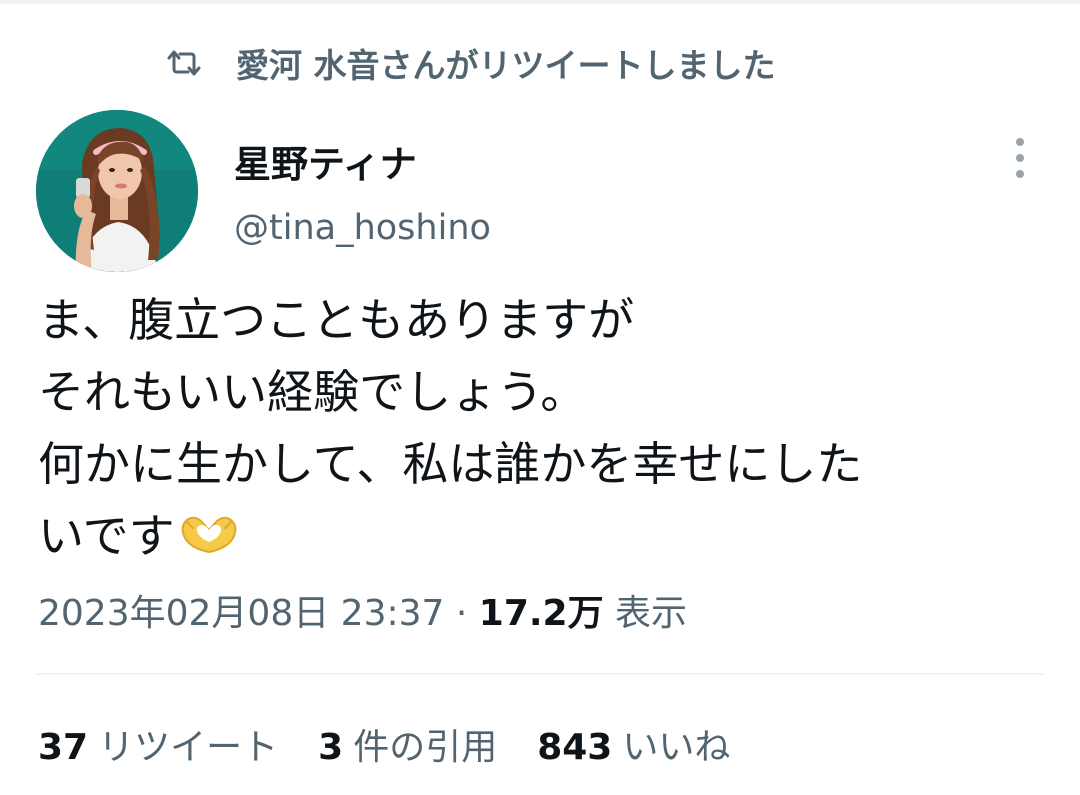  I want to click on tweet-meta: 2023年02月08日 23:37 · 17.2万 表示, so click(362, 610).